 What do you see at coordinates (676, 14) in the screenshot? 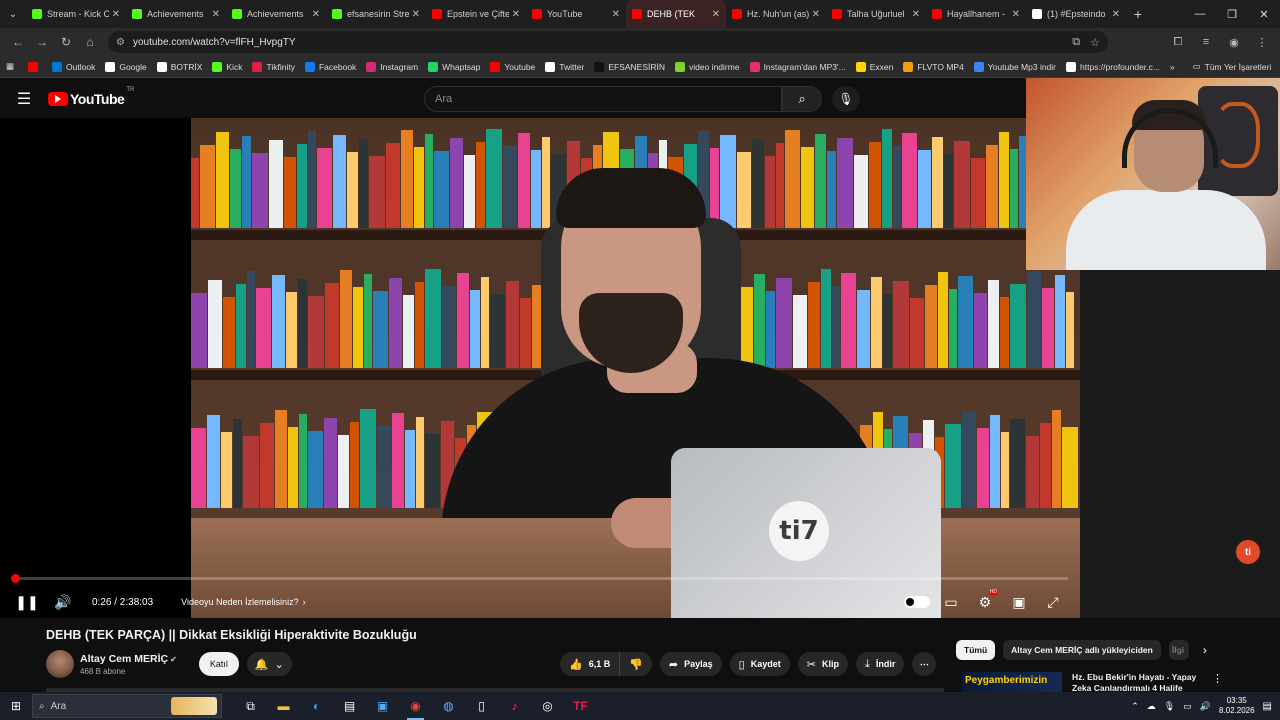
I see `browser-tab: DEHB (TEK ✕` at bounding box center [676, 14].